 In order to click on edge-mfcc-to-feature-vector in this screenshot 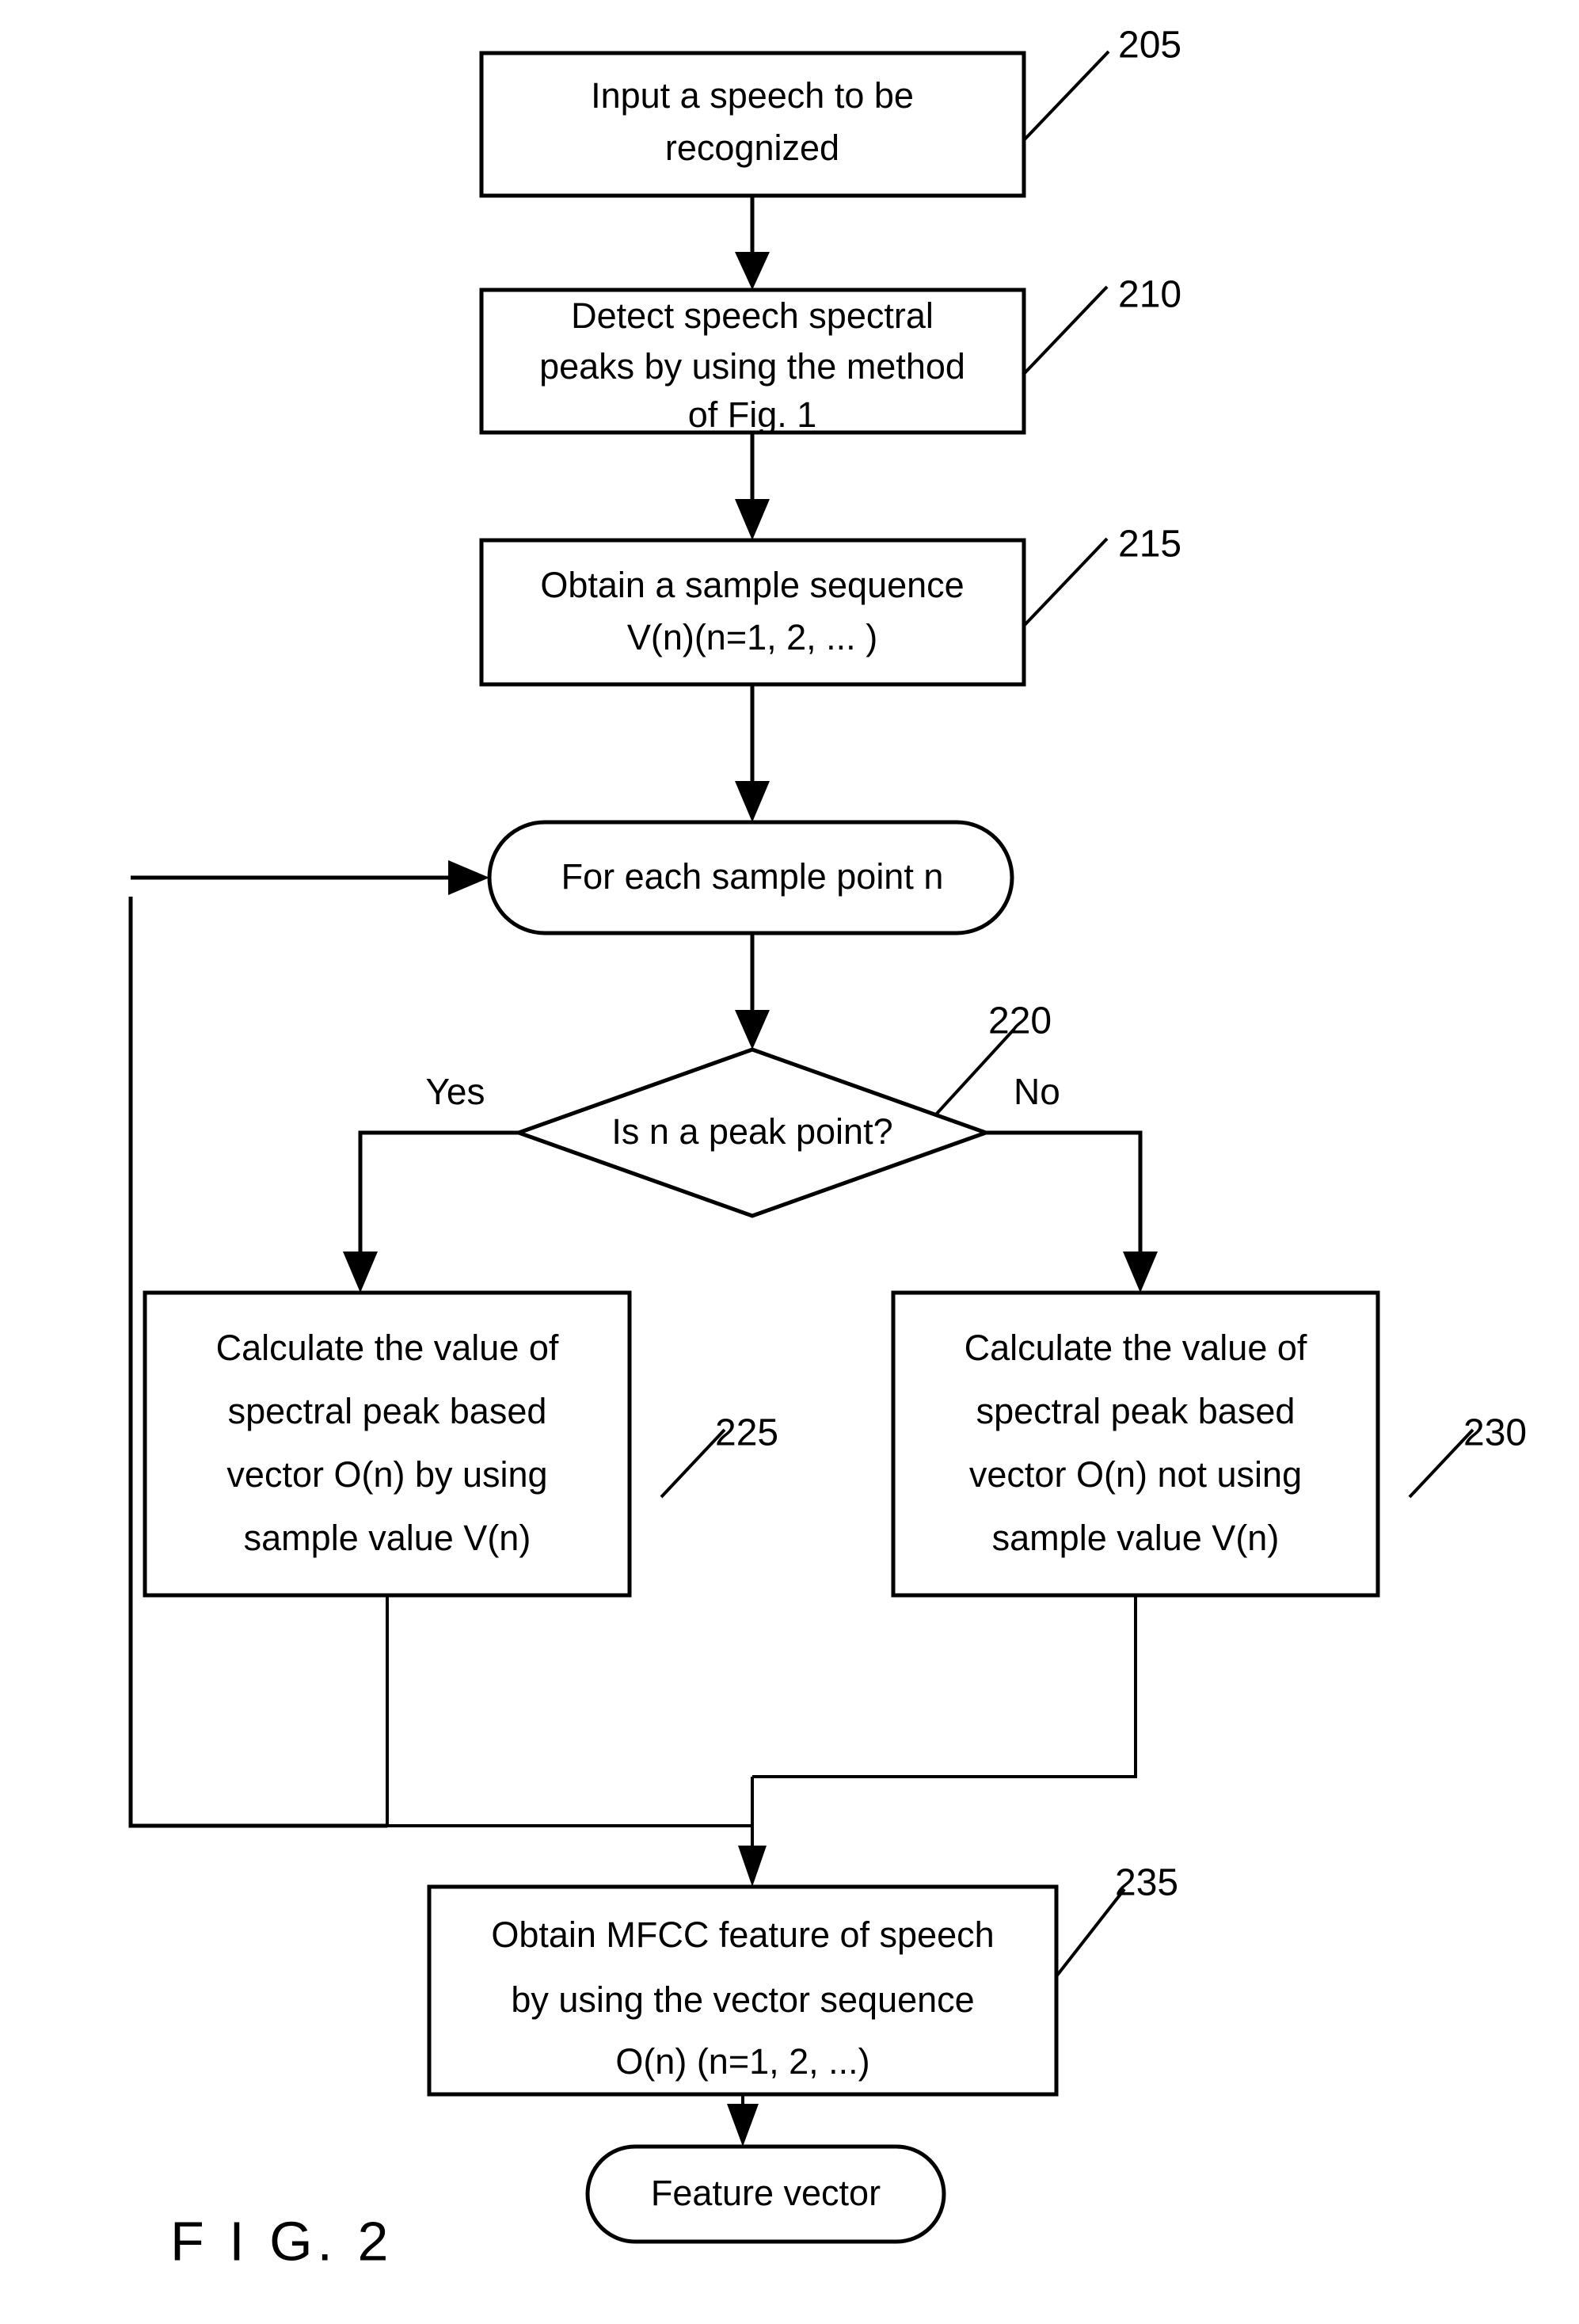, I will do `click(743, 2121)`.